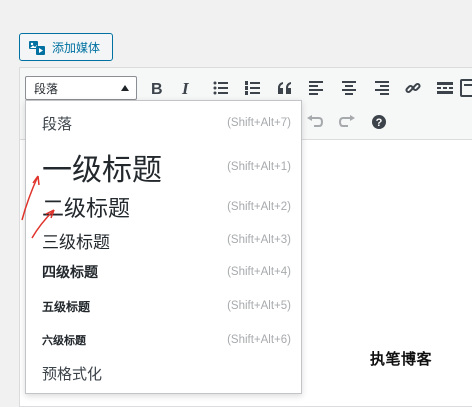 The width and height of the screenshot is (472, 407). Describe the element at coordinates (125, 88) in the screenshot. I see `caret-up-icon` at that location.